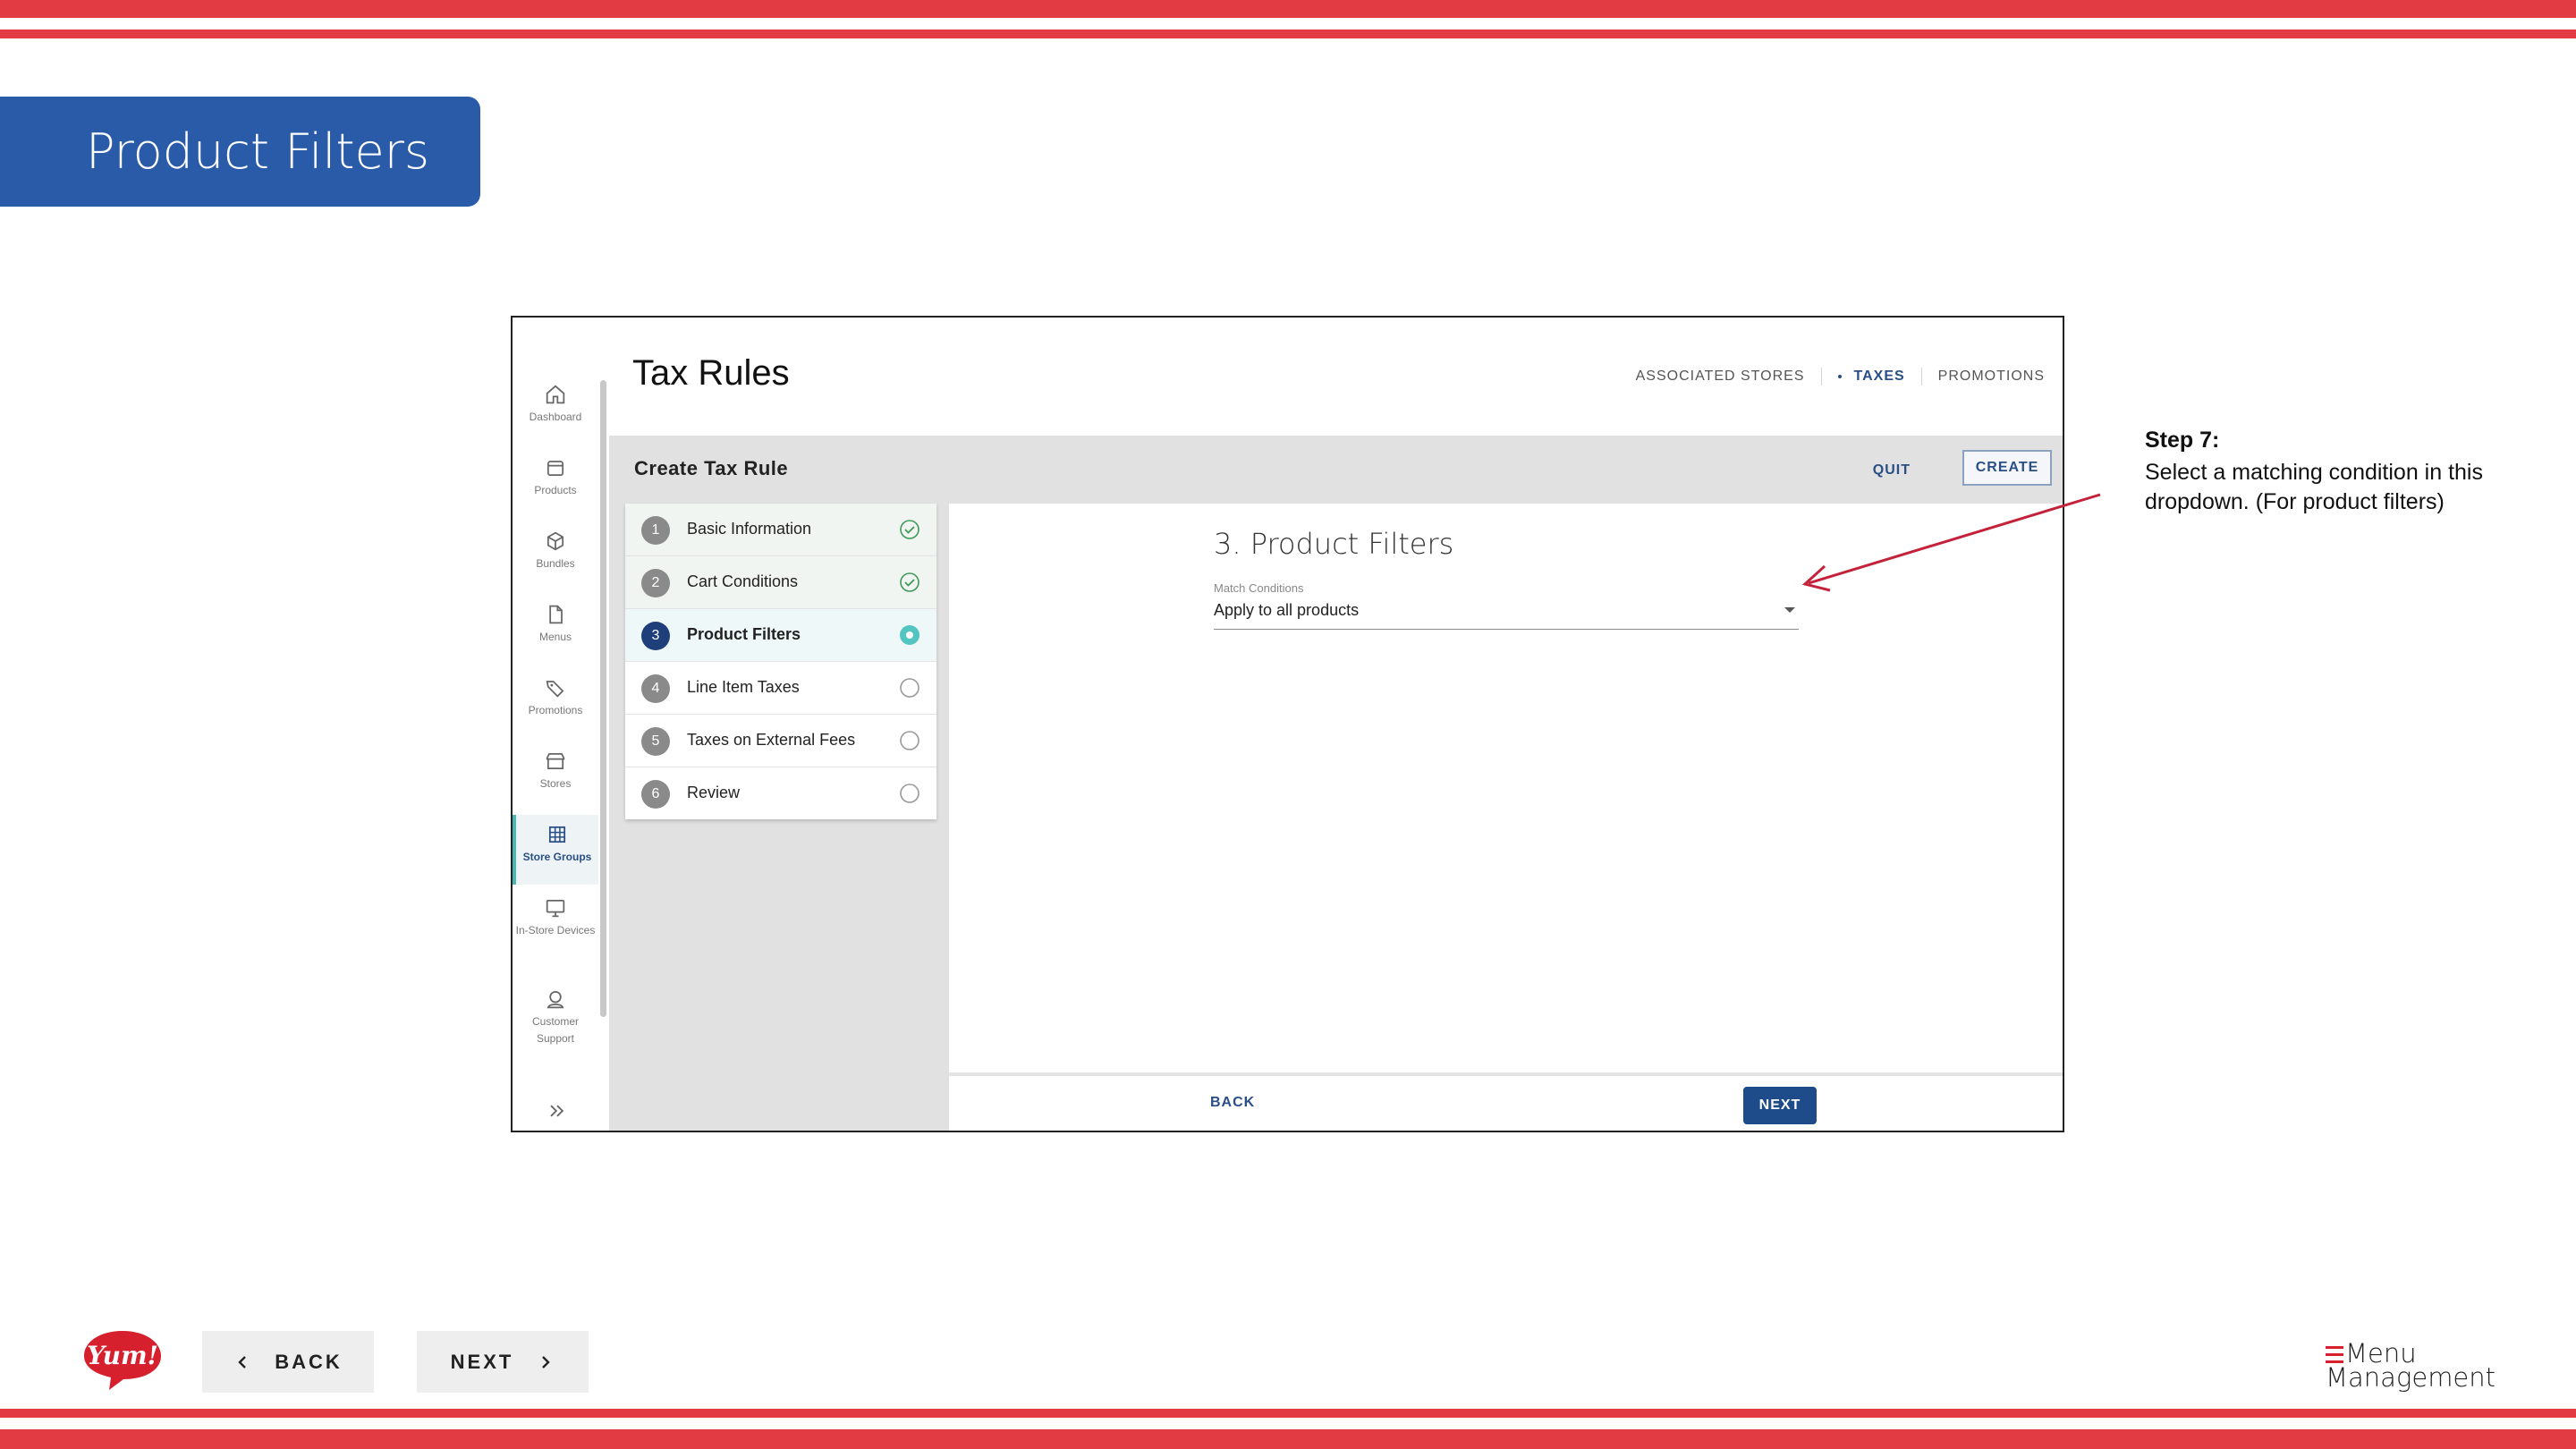 Image resolution: width=2576 pixels, height=1449 pixels. I want to click on sidebar-item-customer-support: Customer Support, so click(555, 1017).